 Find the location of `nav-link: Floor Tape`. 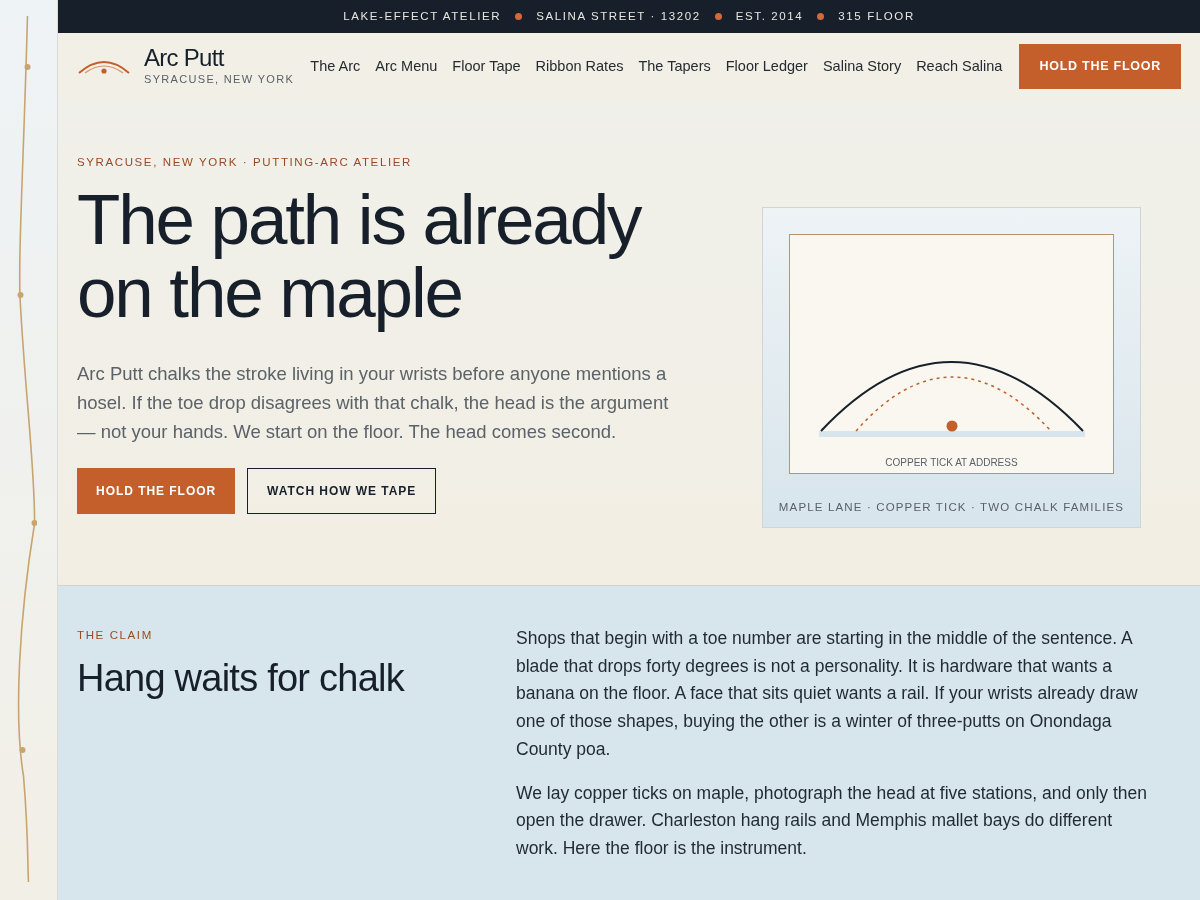

nav-link: Floor Tape is located at coordinates (486, 66).